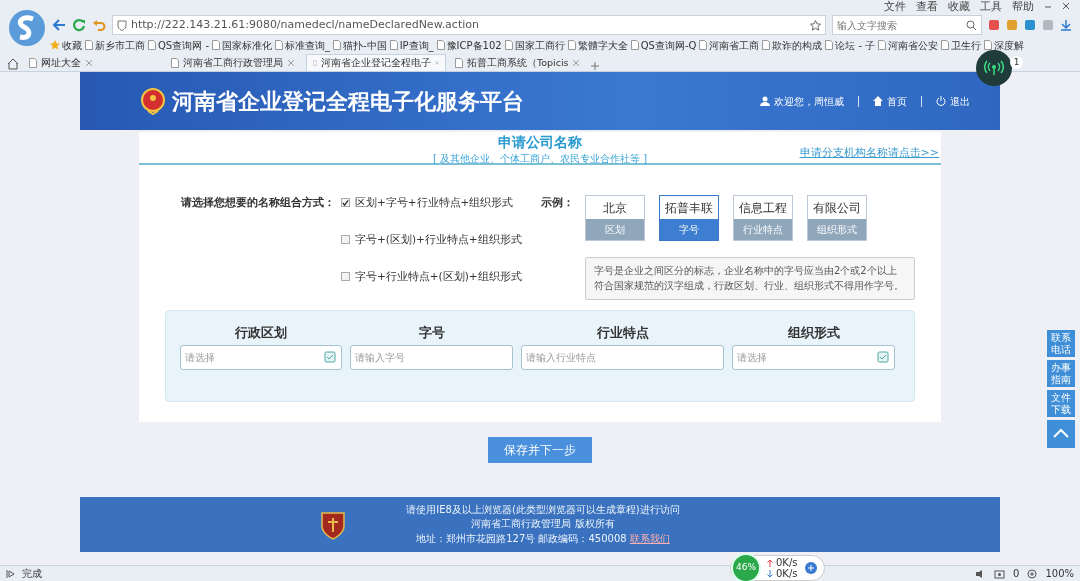 This screenshot has width=1080, height=581. Describe the element at coordinates (431, 357) in the screenshot. I see `input-field: 请输入字号` at that location.